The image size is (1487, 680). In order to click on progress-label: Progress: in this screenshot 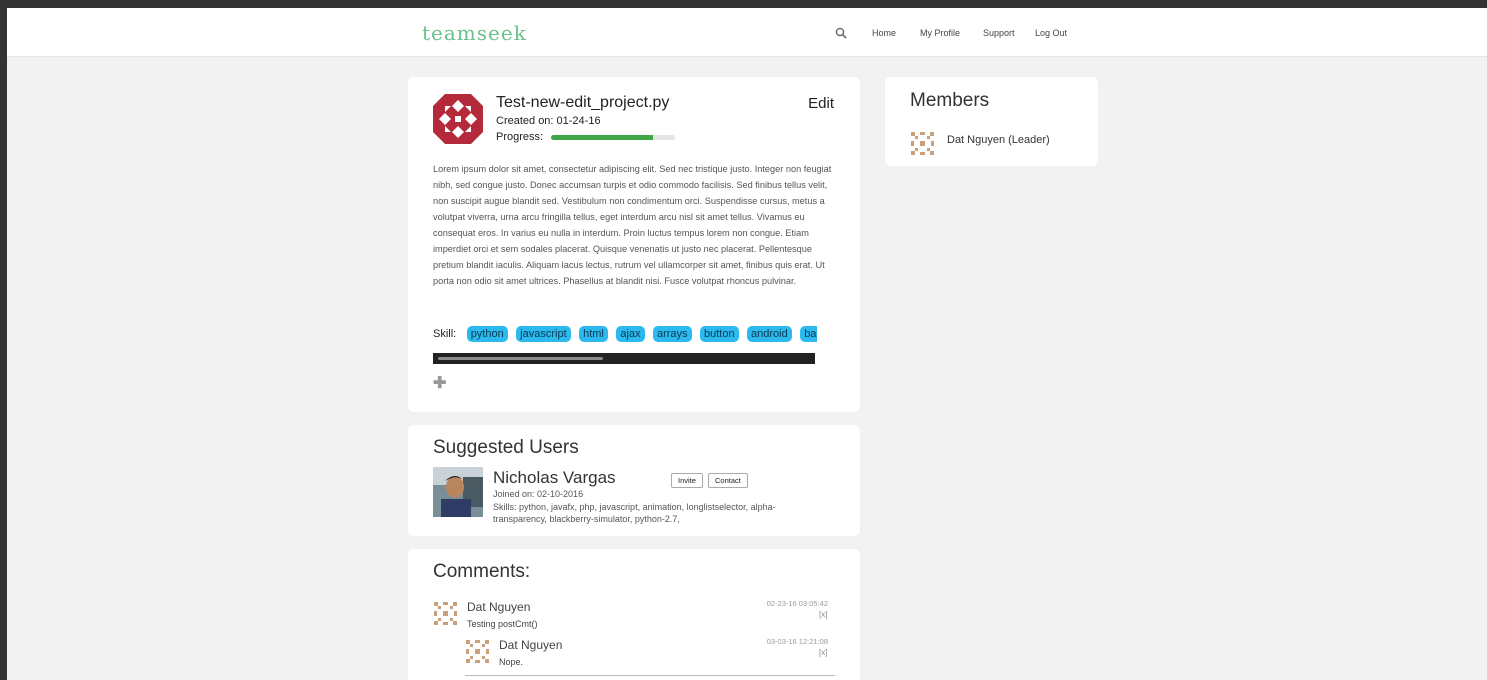, I will do `click(520, 137)`.